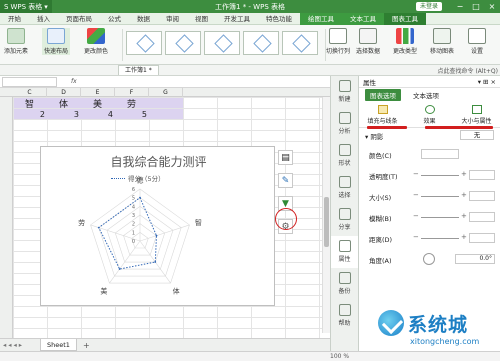 The image size is (500, 361). I want to click on transparency-slider, so click(440, 174).